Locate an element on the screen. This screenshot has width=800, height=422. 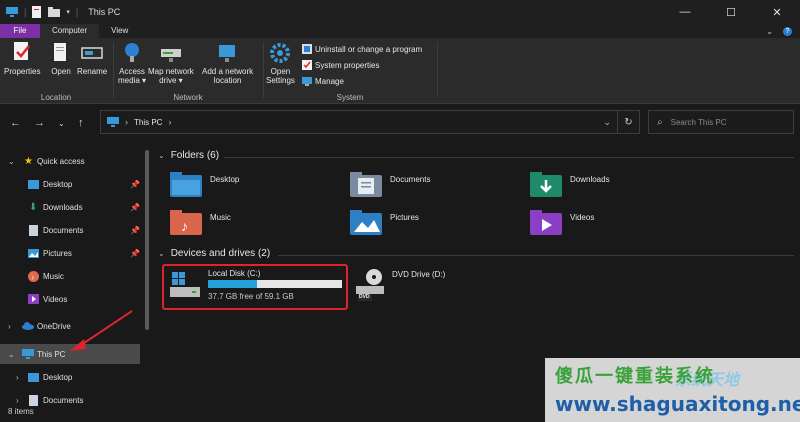
network-drive-icon is located at coordinates (171, 53).